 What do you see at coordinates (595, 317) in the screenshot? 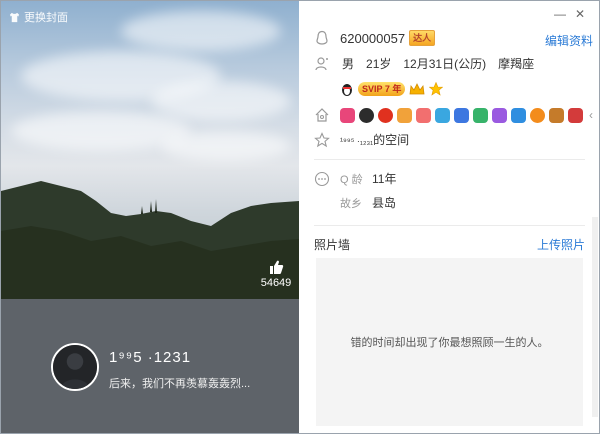
I see `scrollbar` at bounding box center [595, 317].